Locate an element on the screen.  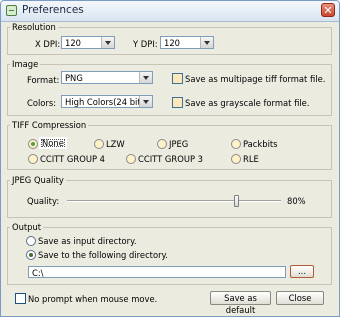
output-option-input-dir: Save as input directory. is located at coordinates (87, 241).